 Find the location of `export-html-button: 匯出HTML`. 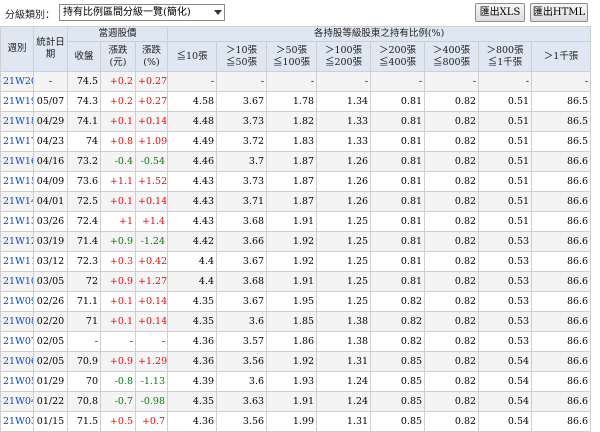

export-html-button: 匯出HTML is located at coordinates (559, 12).